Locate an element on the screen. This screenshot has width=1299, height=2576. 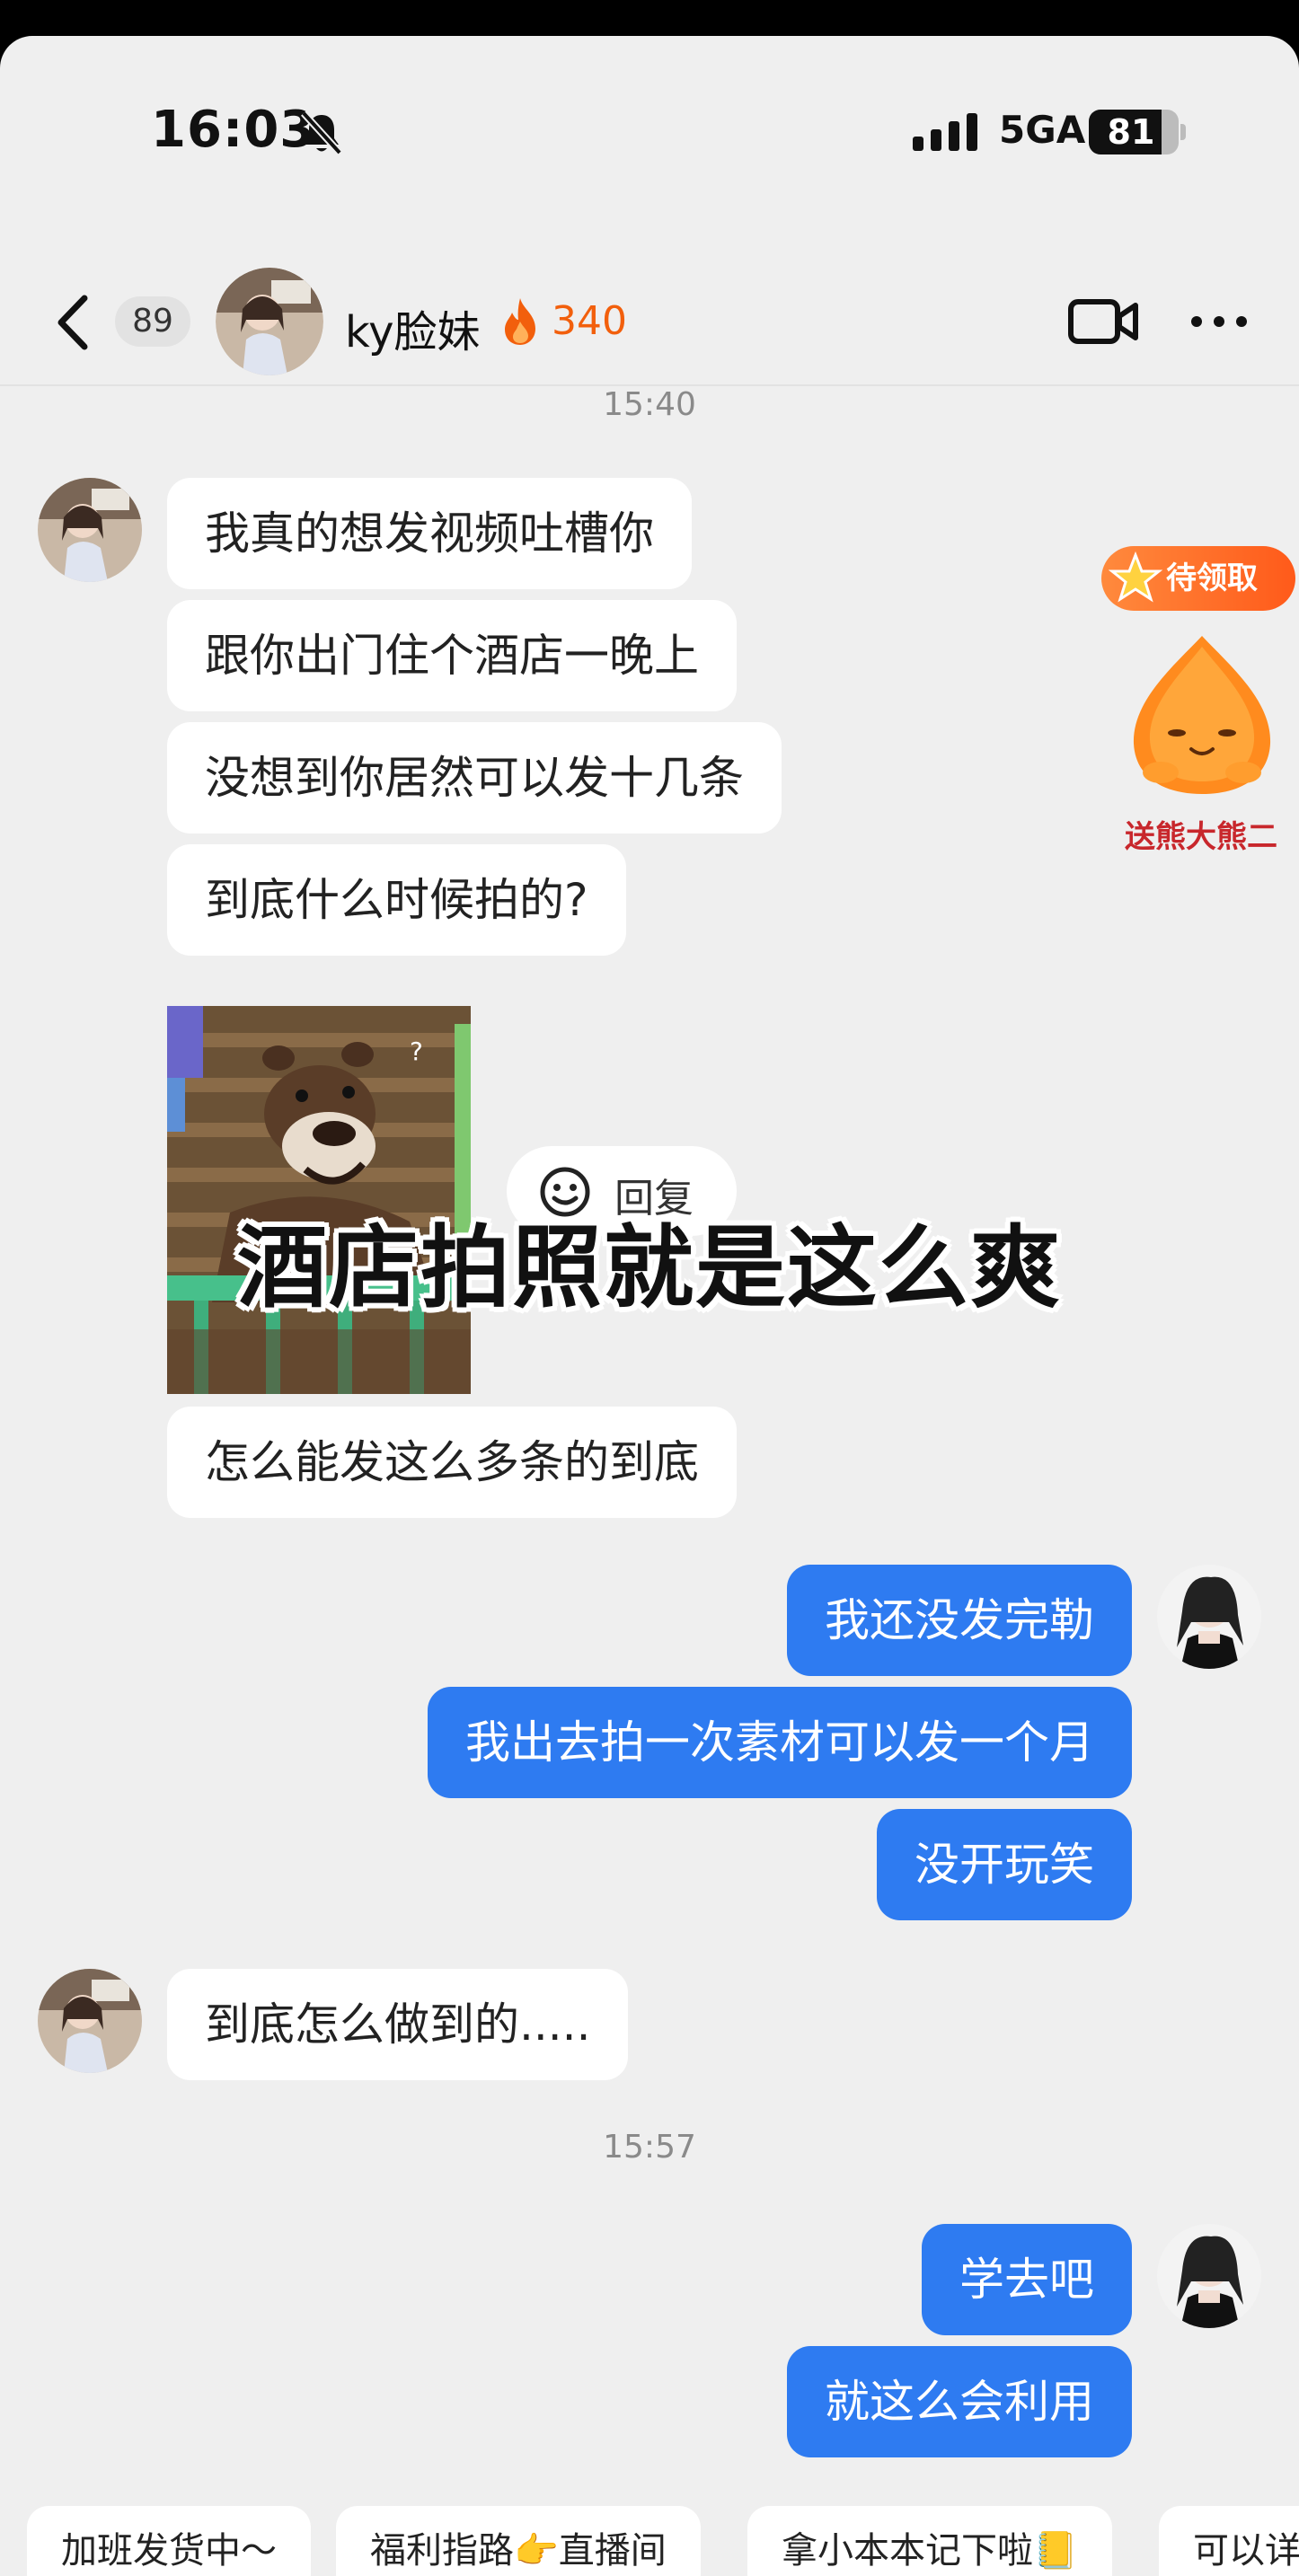
flame-icon is located at coordinates (520, 321).